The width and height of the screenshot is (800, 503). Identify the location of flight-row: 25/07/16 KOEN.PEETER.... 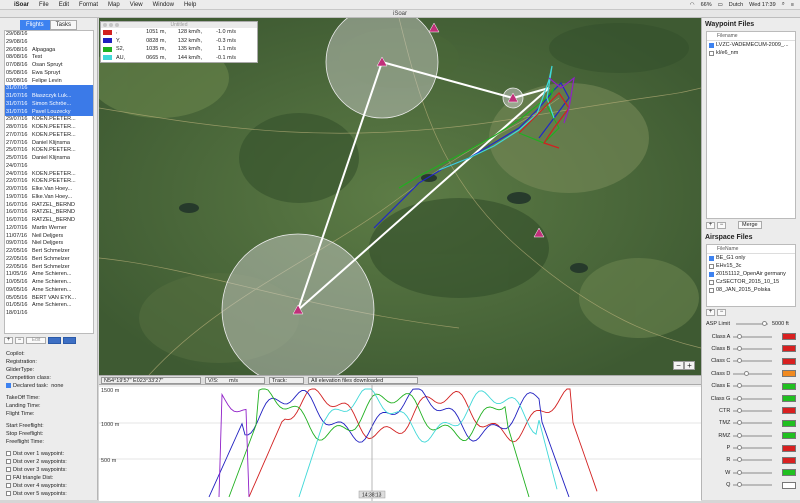
(49, 151).